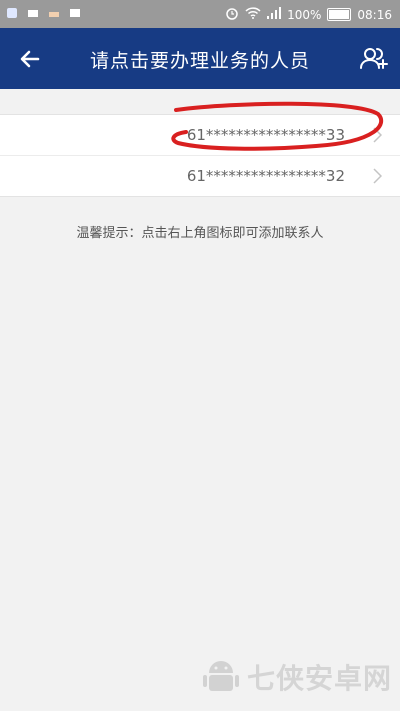 This screenshot has height=711, width=400. Describe the element at coordinates (374, 14) in the screenshot. I see `clock: 08:16` at that location.